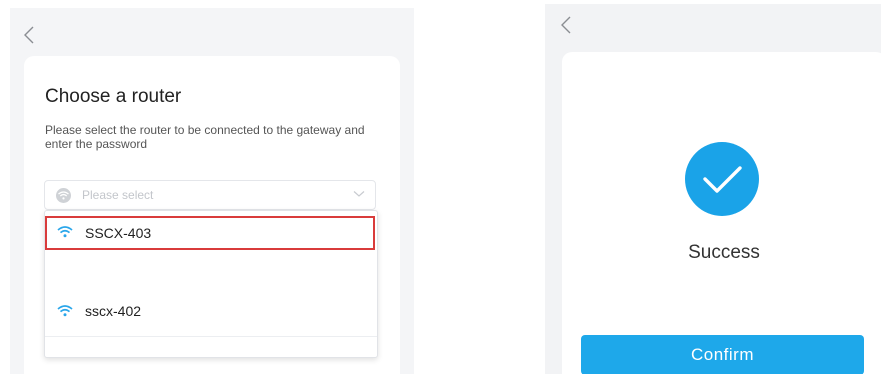 This screenshot has width=885, height=380. Describe the element at coordinates (211, 284) in the screenshot. I see `router-dropdown-menu: SSCX-403 sscx-402` at that location.